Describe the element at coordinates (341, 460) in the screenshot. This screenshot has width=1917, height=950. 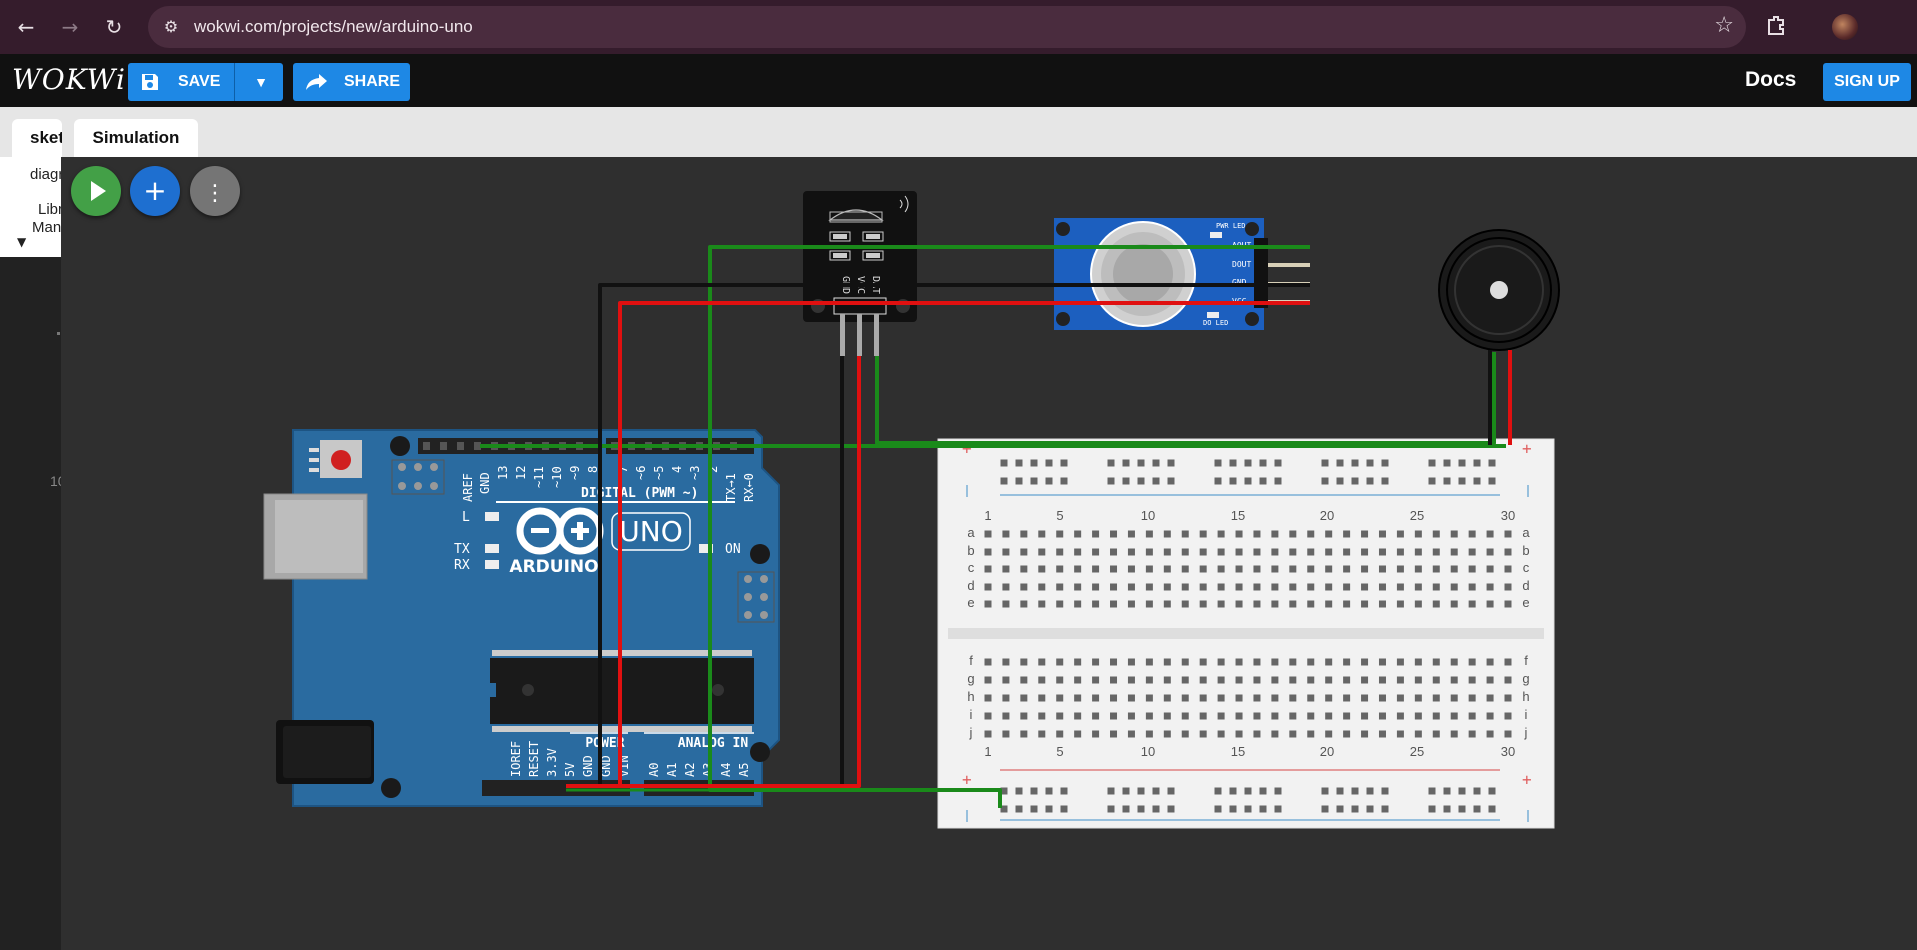
I see `reset-button-cap` at that location.